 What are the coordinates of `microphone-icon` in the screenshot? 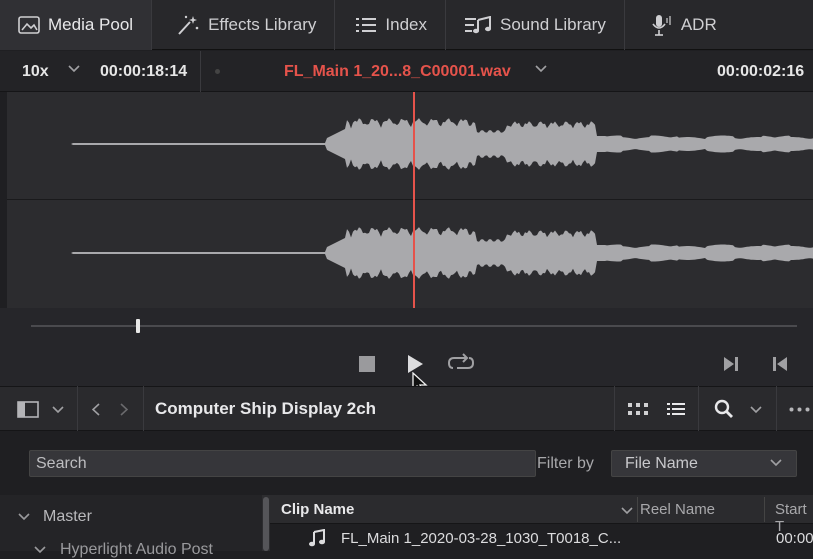 It's located at (661, 25).